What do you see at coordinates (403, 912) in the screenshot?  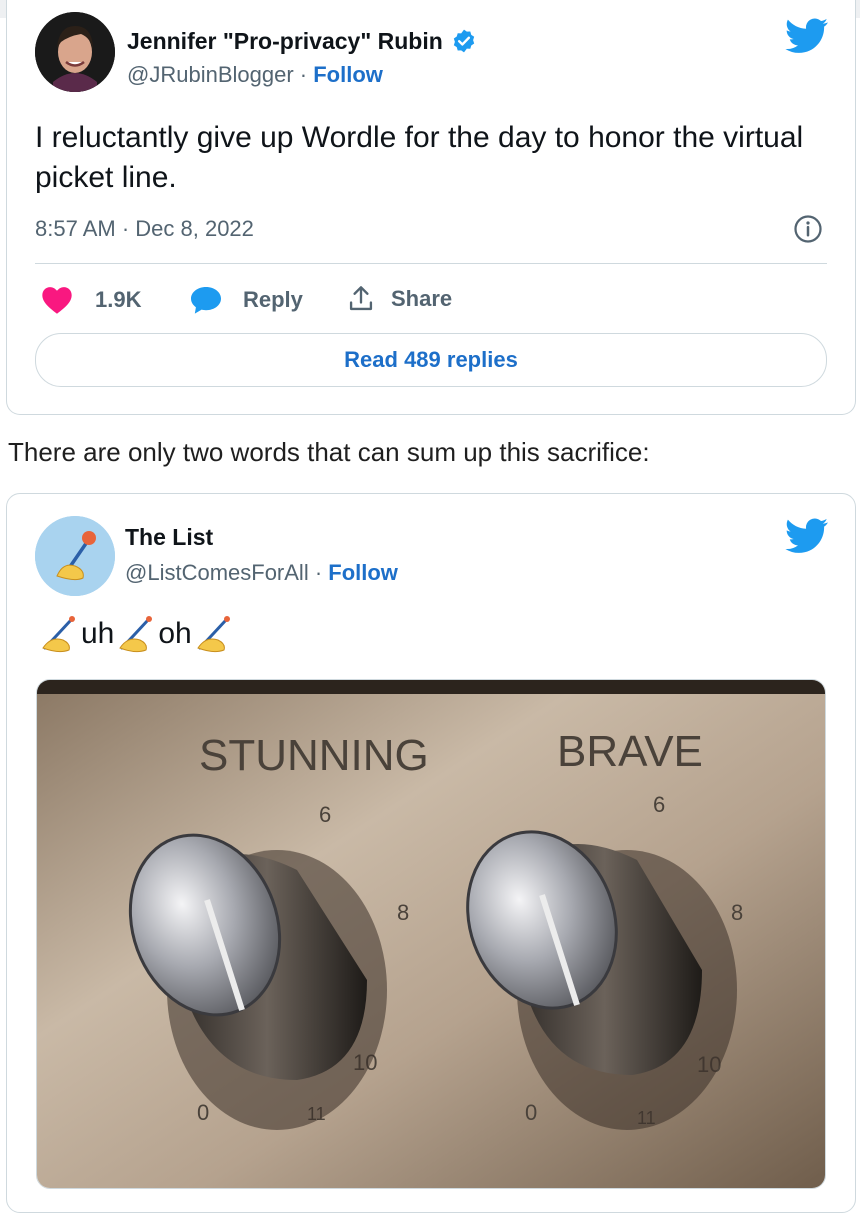 I see `dial-number-8: 8` at bounding box center [403, 912].